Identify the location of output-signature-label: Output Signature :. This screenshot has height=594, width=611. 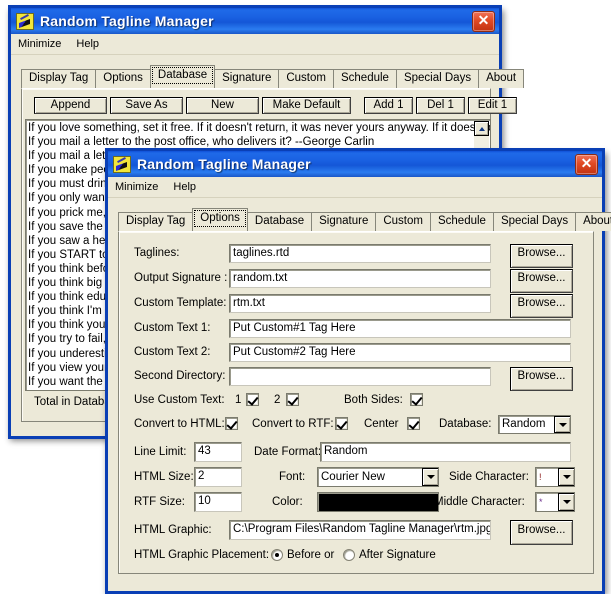
(181, 278).